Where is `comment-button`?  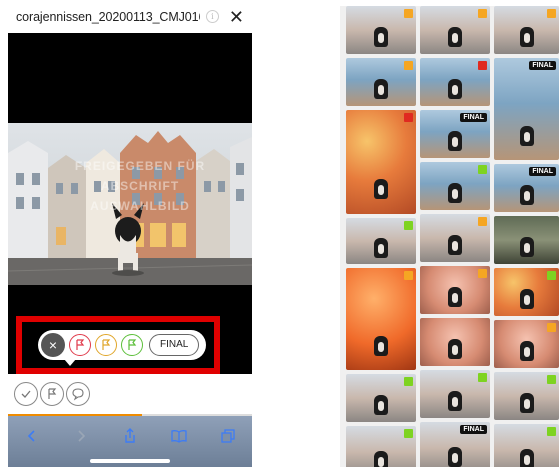
comment-button is located at coordinates (78, 394).